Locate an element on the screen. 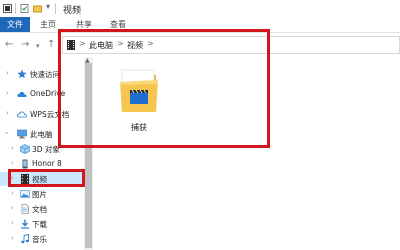 The width and height of the screenshot is (400, 250). sidebar-item-label: 下载 is located at coordinates (39, 224).